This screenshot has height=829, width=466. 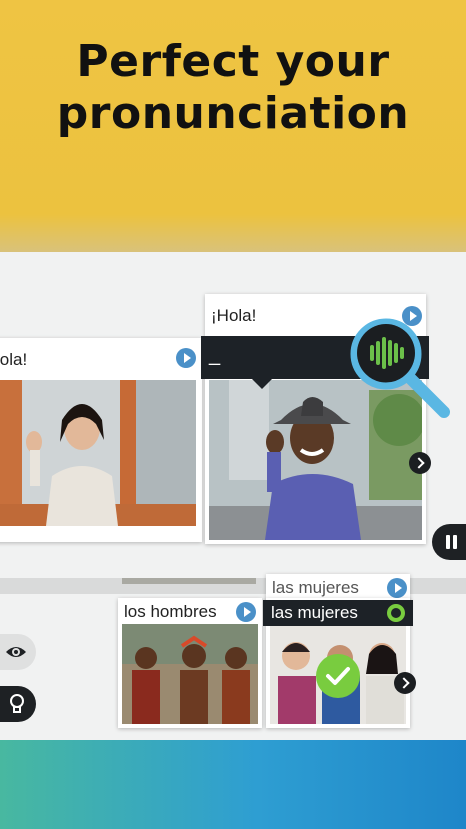 What do you see at coordinates (215, 355) in the screenshot?
I see `typed-text: _` at bounding box center [215, 355].